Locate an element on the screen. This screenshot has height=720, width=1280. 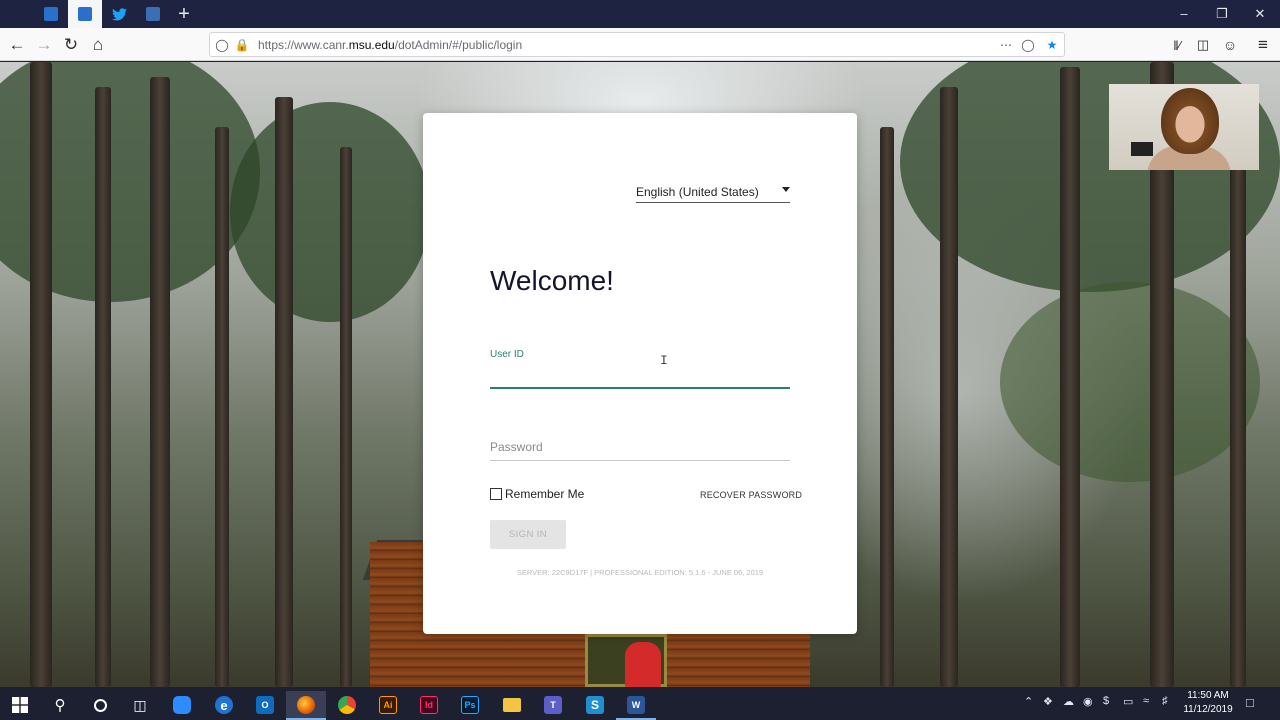
tree-foliage is located at coordinates (330, 212).